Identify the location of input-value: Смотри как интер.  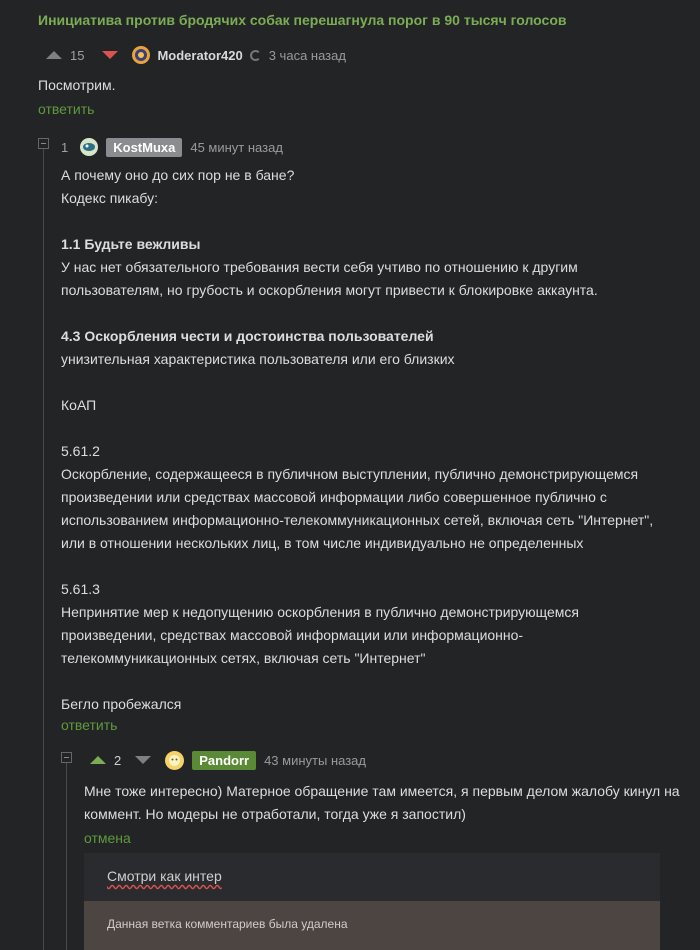
(164, 876).